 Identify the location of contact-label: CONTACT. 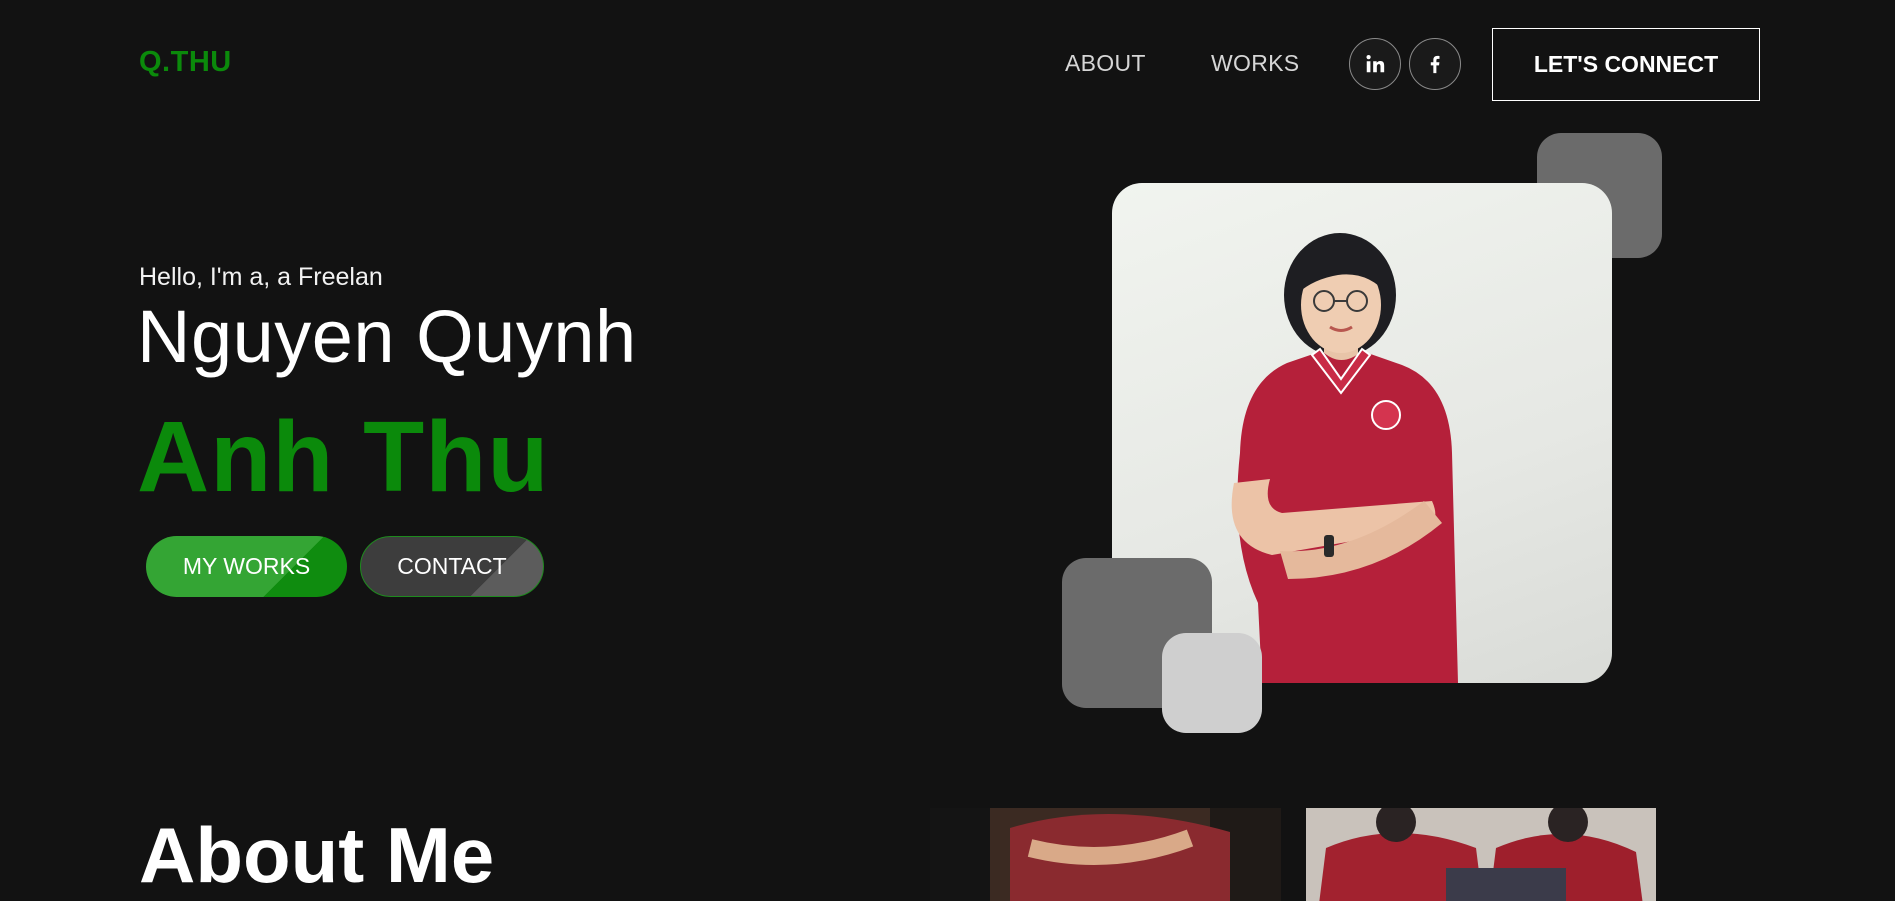
(452, 566).